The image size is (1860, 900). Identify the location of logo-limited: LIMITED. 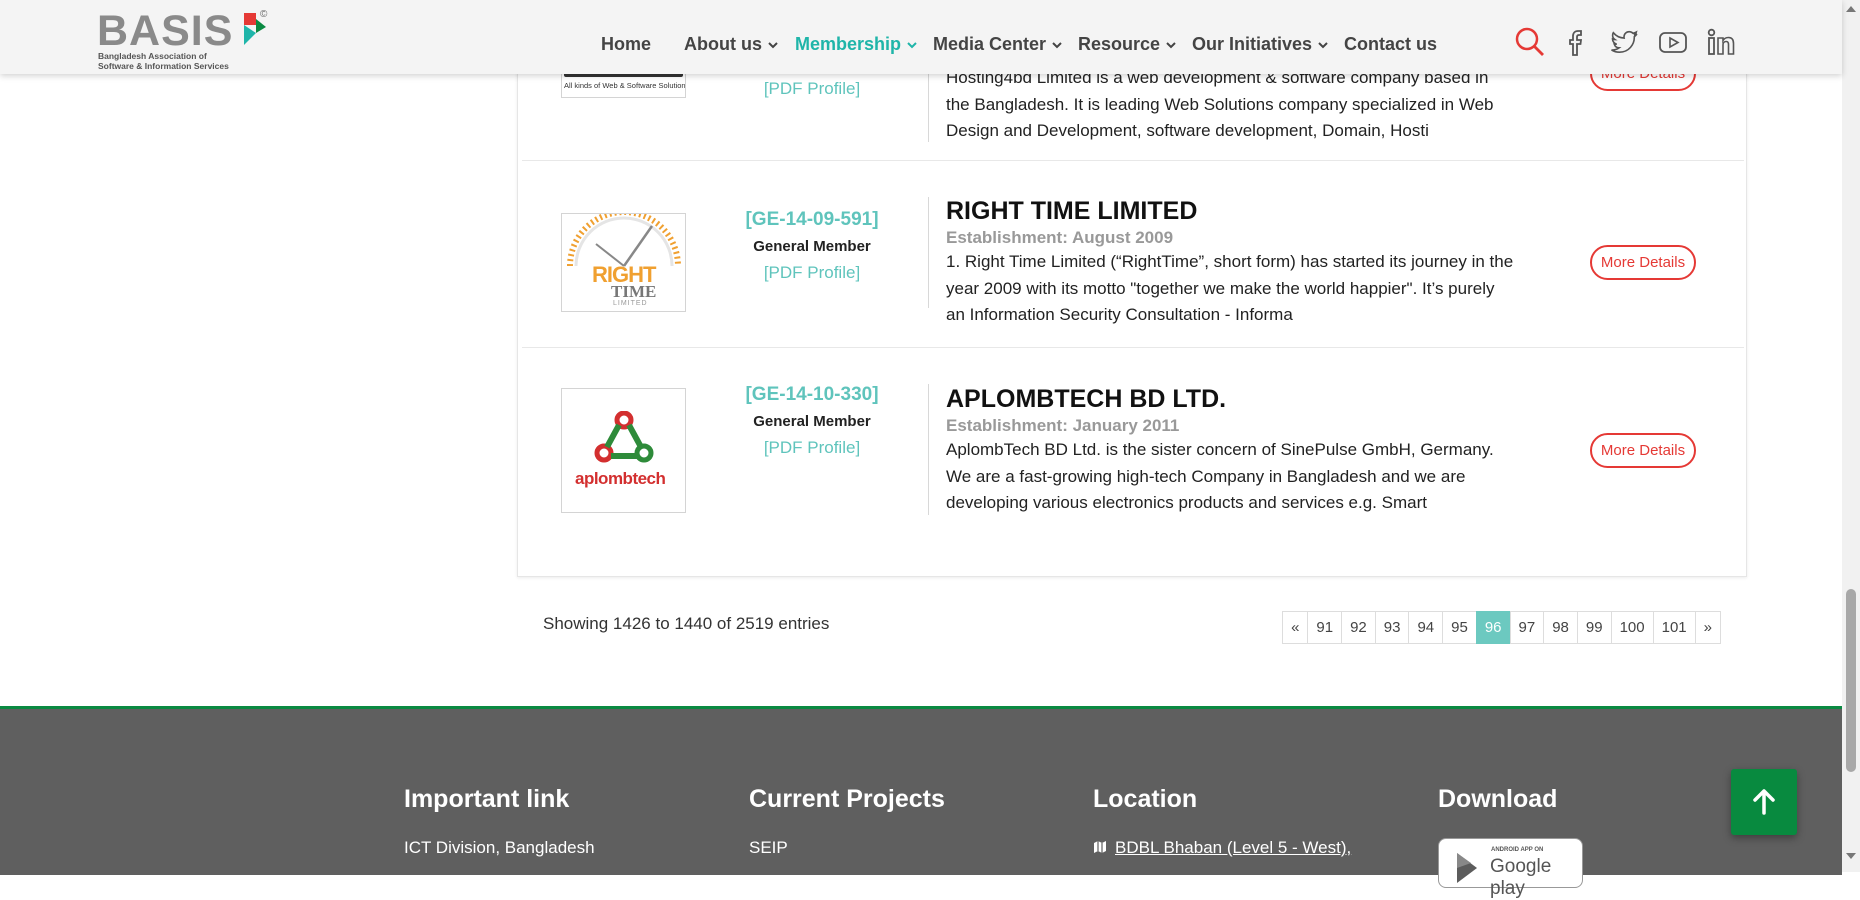
(630, 303).